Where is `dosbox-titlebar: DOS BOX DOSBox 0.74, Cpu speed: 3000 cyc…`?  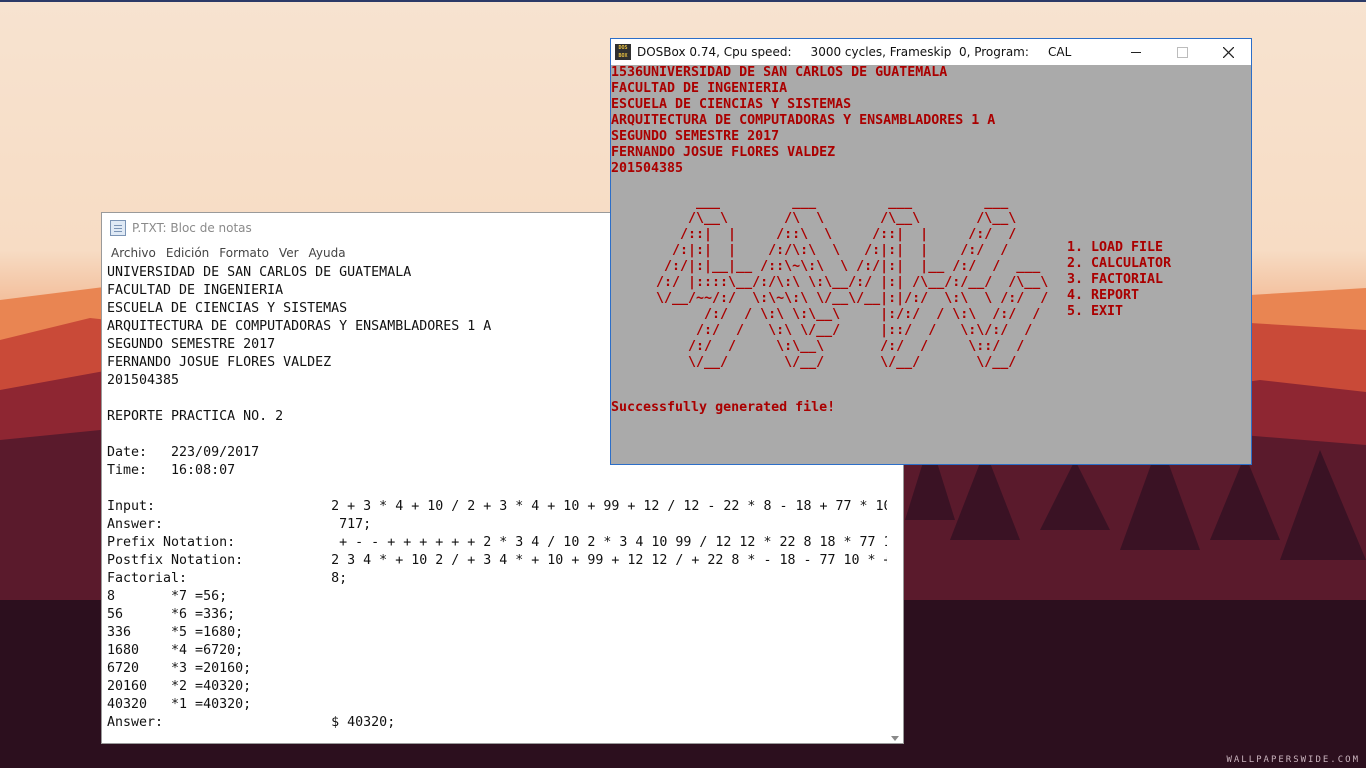
dosbox-titlebar: DOS BOX DOSBox 0.74, Cpu speed: 3000 cyc… is located at coordinates (931, 52).